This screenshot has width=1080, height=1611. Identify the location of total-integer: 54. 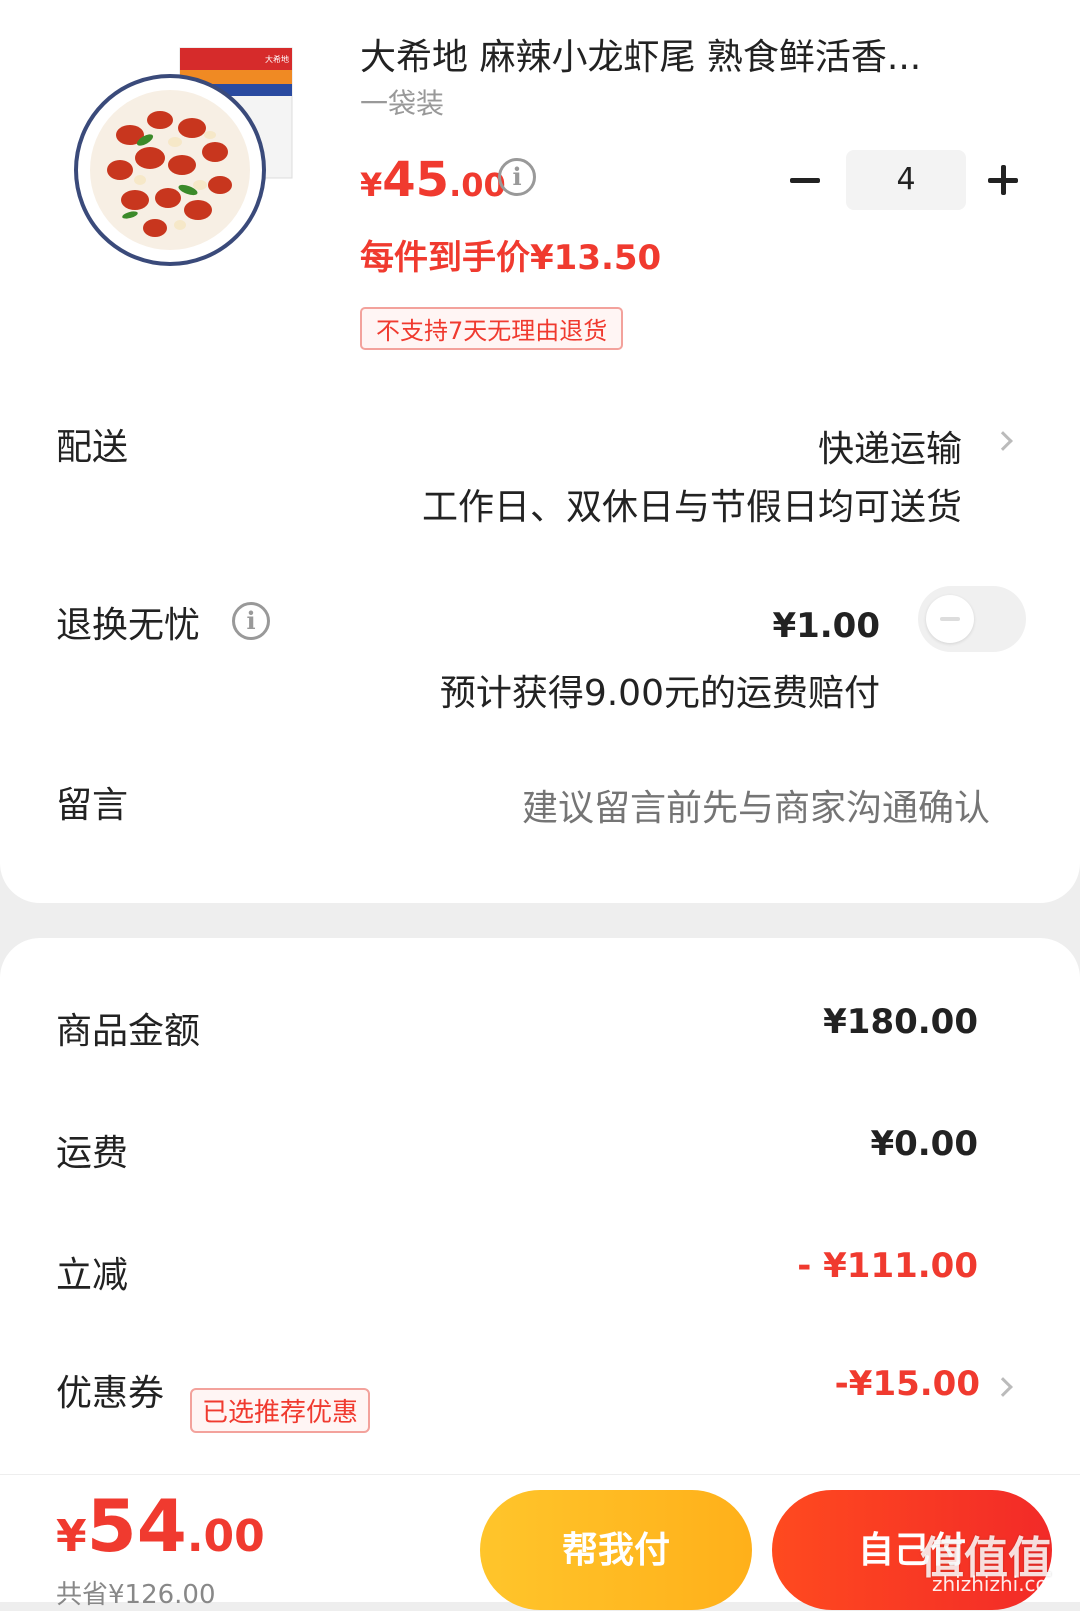
(136, 1526).